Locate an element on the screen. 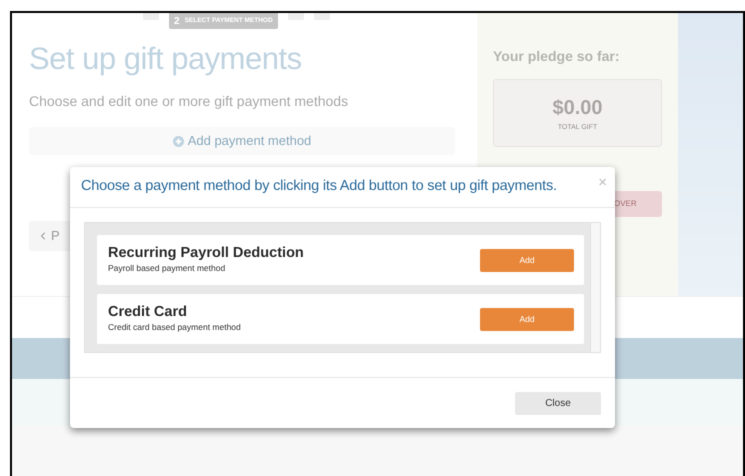  method-name: Credit Card is located at coordinates (148, 313).